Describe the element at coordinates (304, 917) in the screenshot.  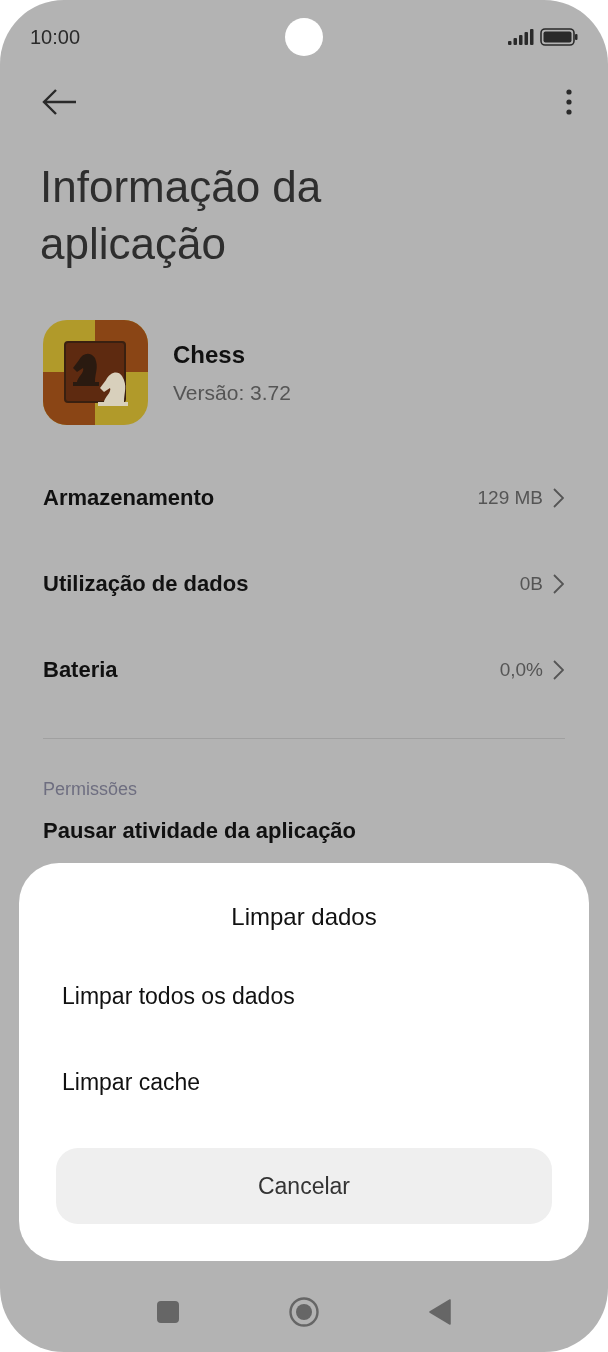
I see `dialog-title: Limpar dados` at that location.